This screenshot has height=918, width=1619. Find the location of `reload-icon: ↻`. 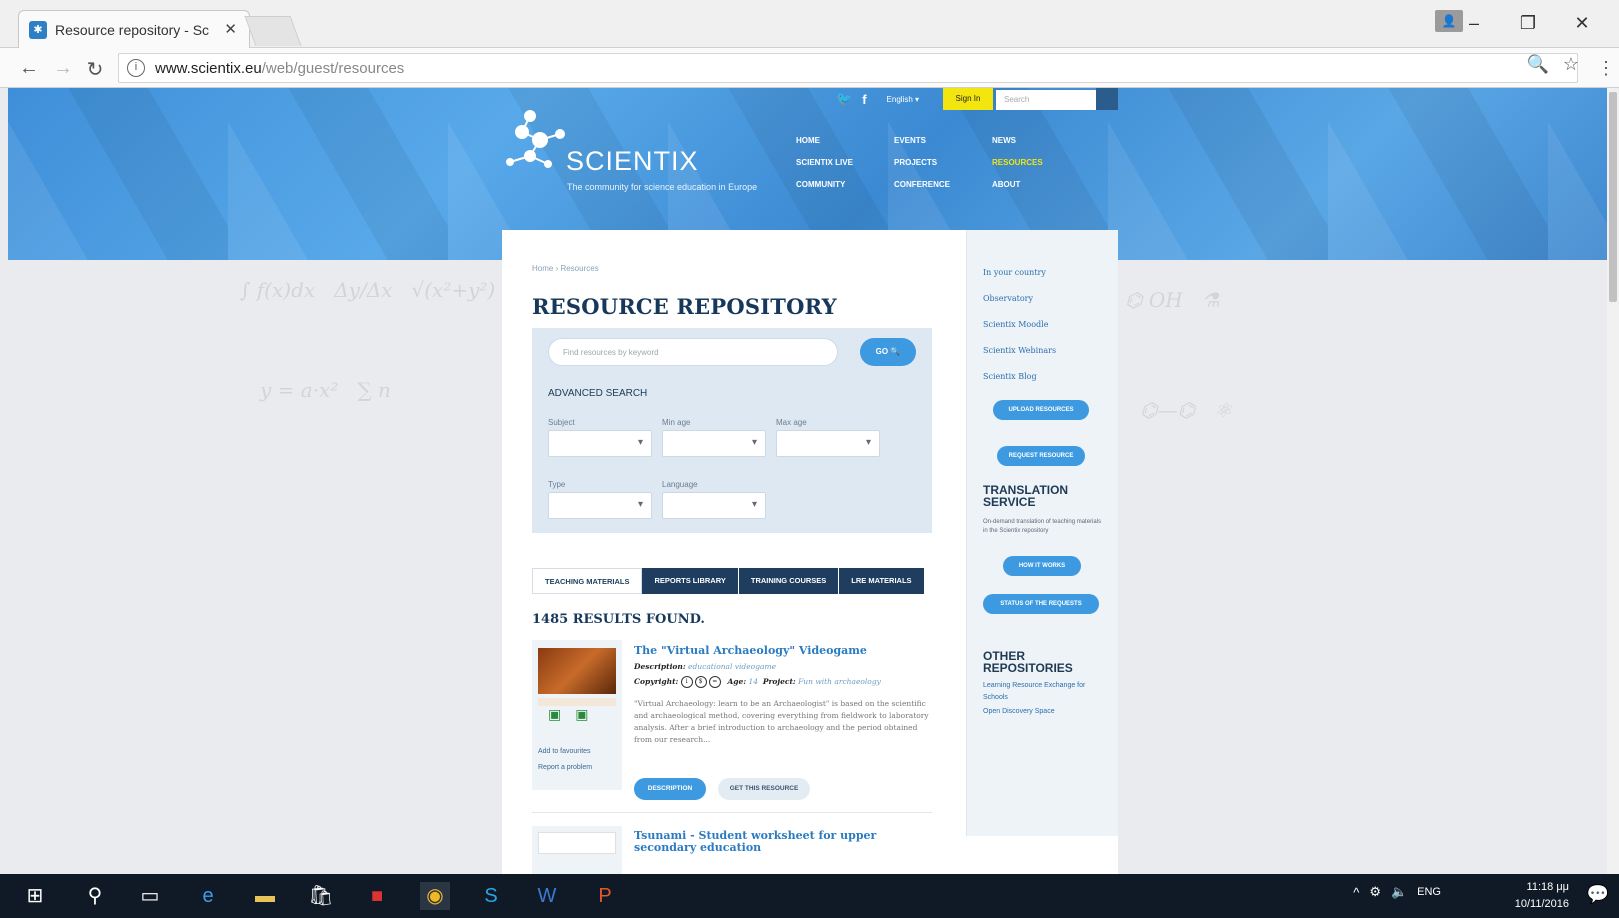

reload-icon: ↻ is located at coordinates (95, 69).